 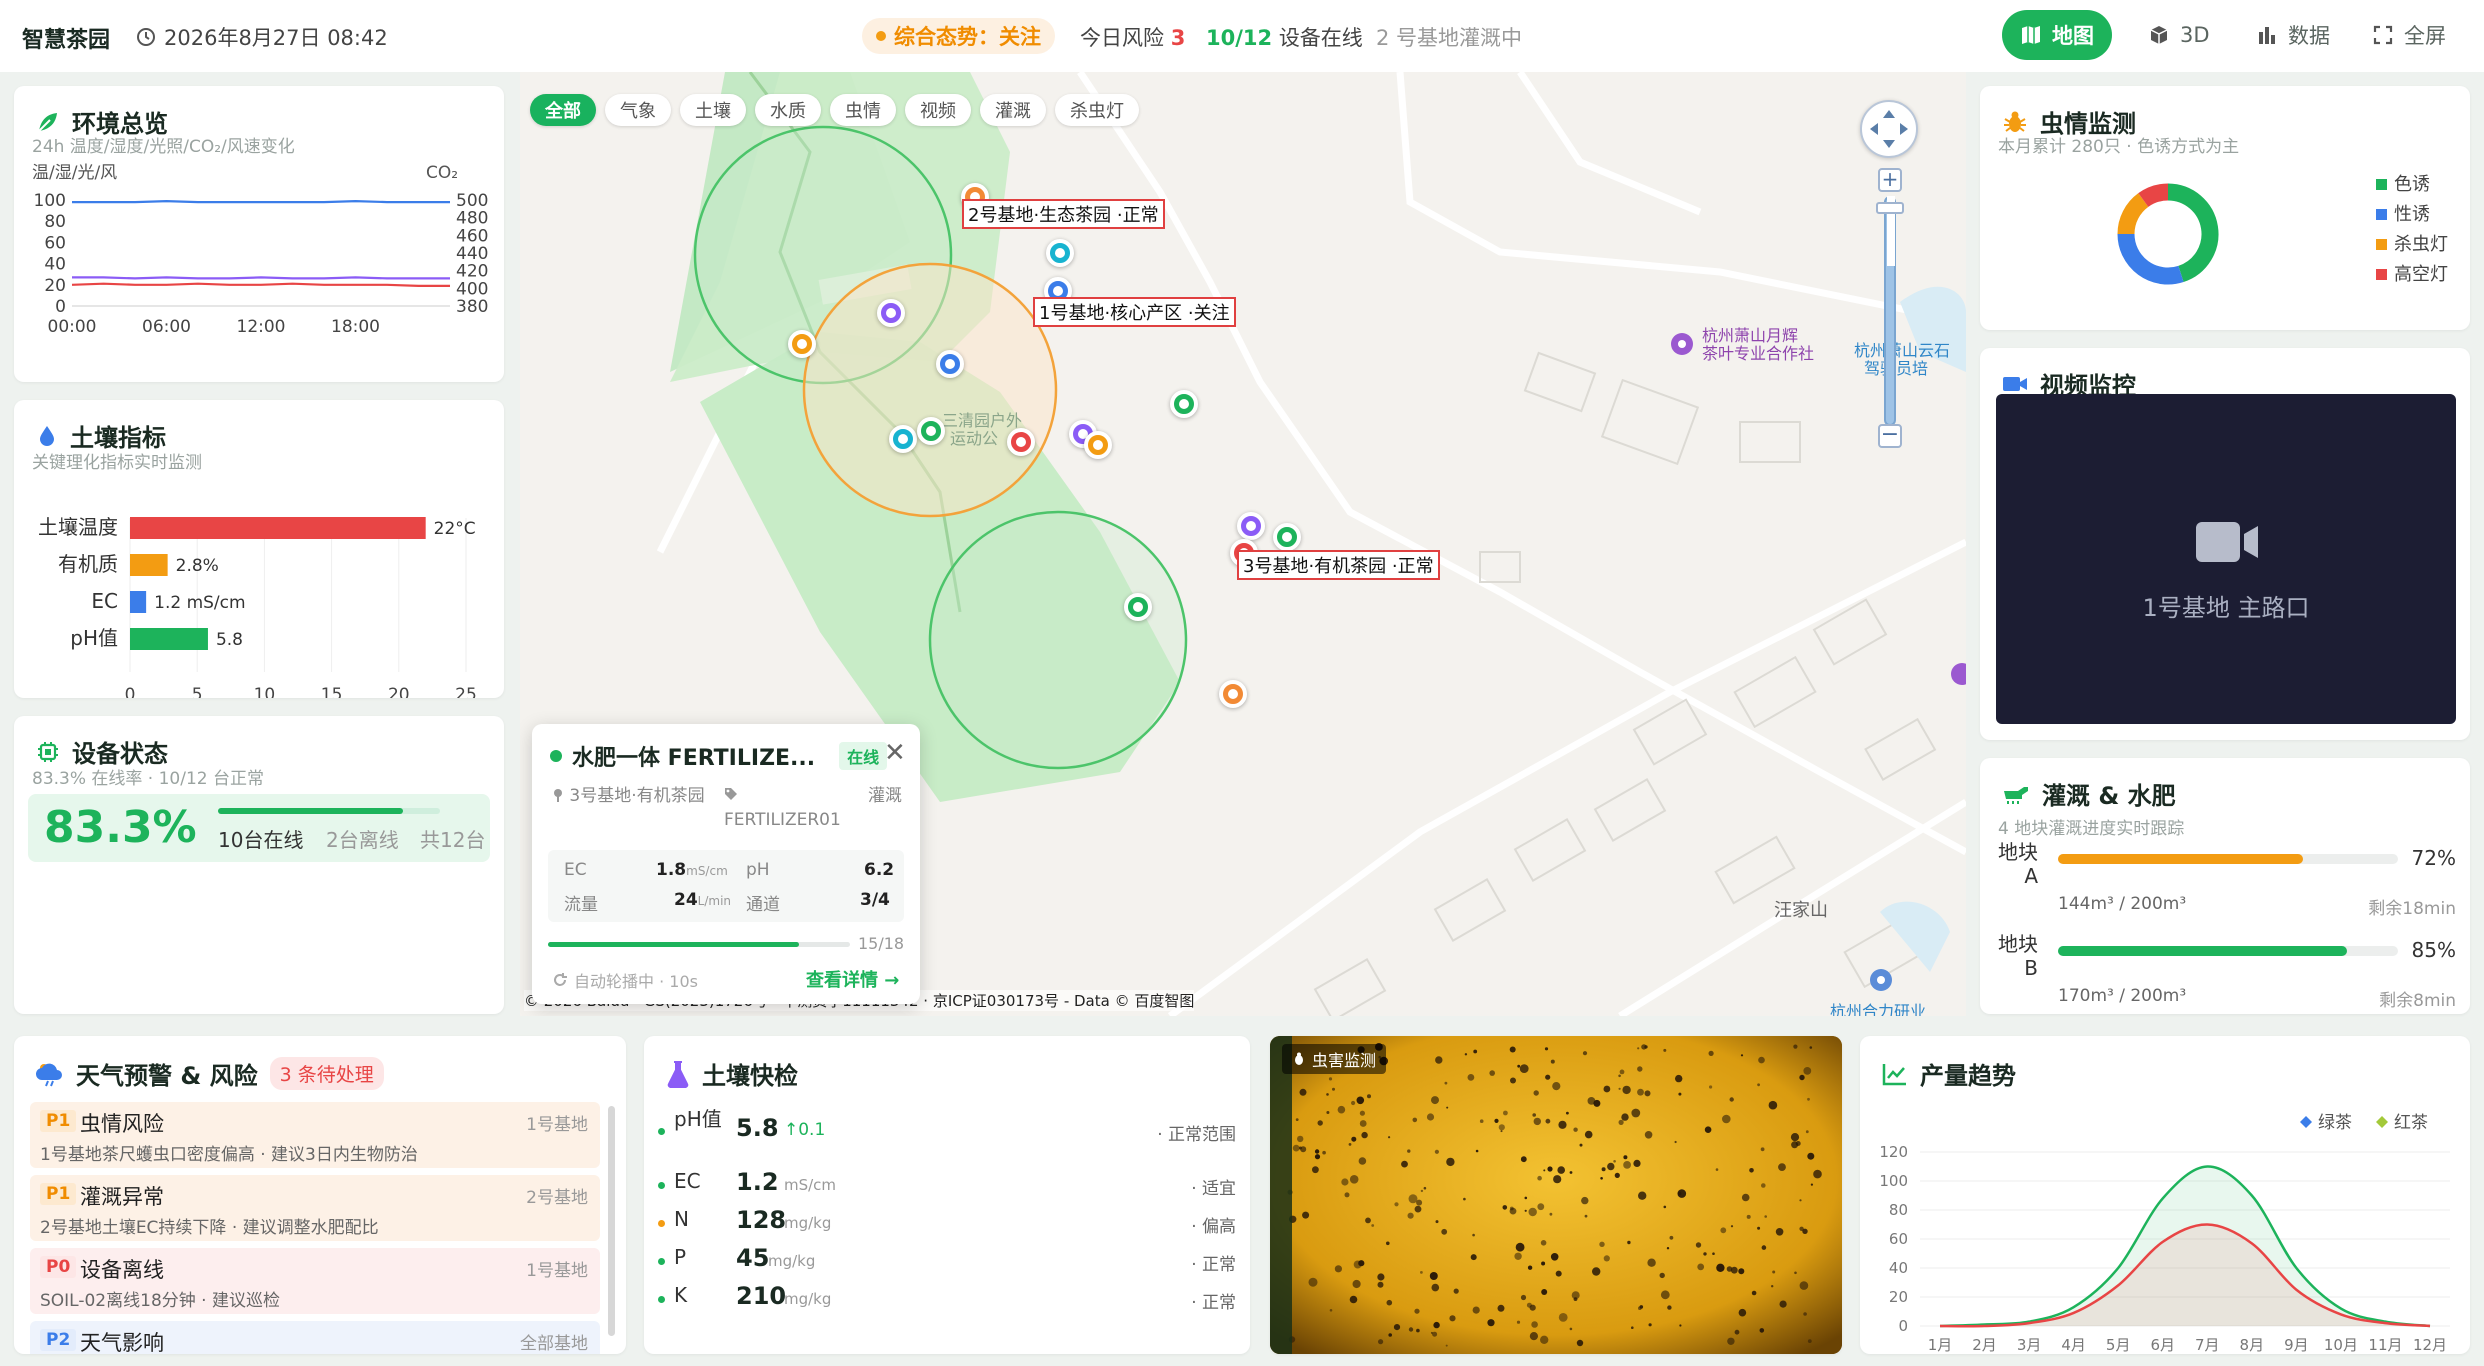 I want to click on warning-row: P1 虫情风险 1号基地 1号基地茶尺蠖虫口密度偏高 · 建议3日内生物防治, so click(x=315, y=1135).